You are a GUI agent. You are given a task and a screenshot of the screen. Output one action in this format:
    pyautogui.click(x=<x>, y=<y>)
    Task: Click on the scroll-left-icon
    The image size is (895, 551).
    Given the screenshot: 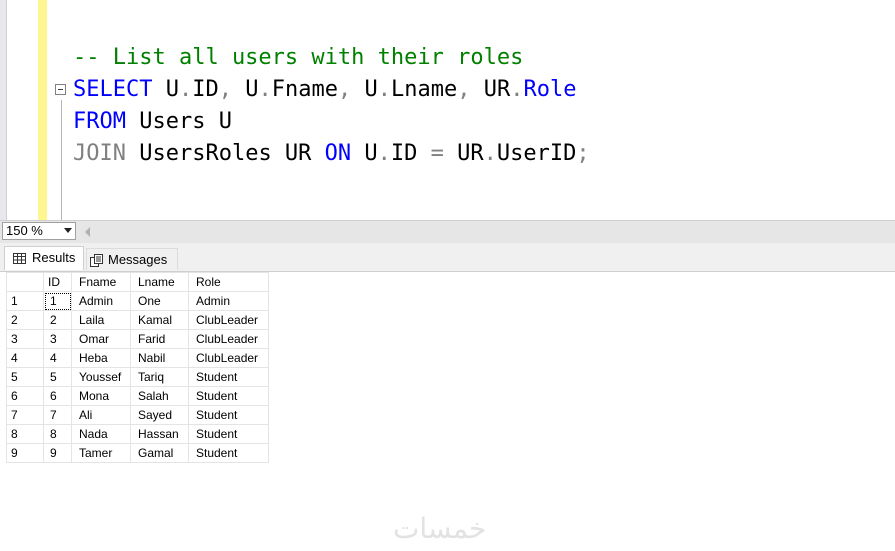 What is the action you would take?
    pyautogui.click(x=87, y=232)
    